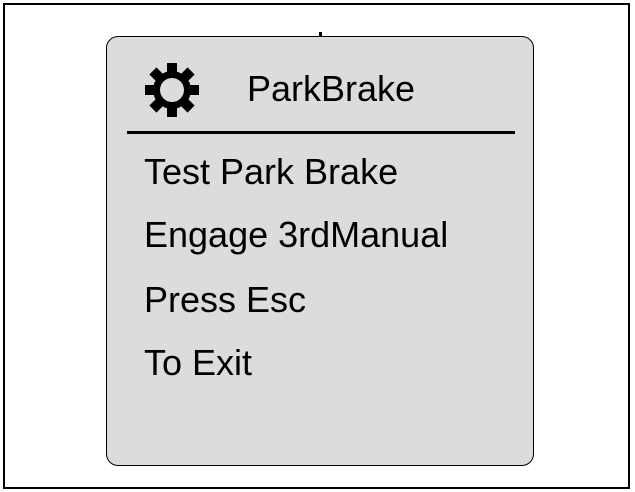  I want to click on message-line-4: To Exit, so click(198, 362).